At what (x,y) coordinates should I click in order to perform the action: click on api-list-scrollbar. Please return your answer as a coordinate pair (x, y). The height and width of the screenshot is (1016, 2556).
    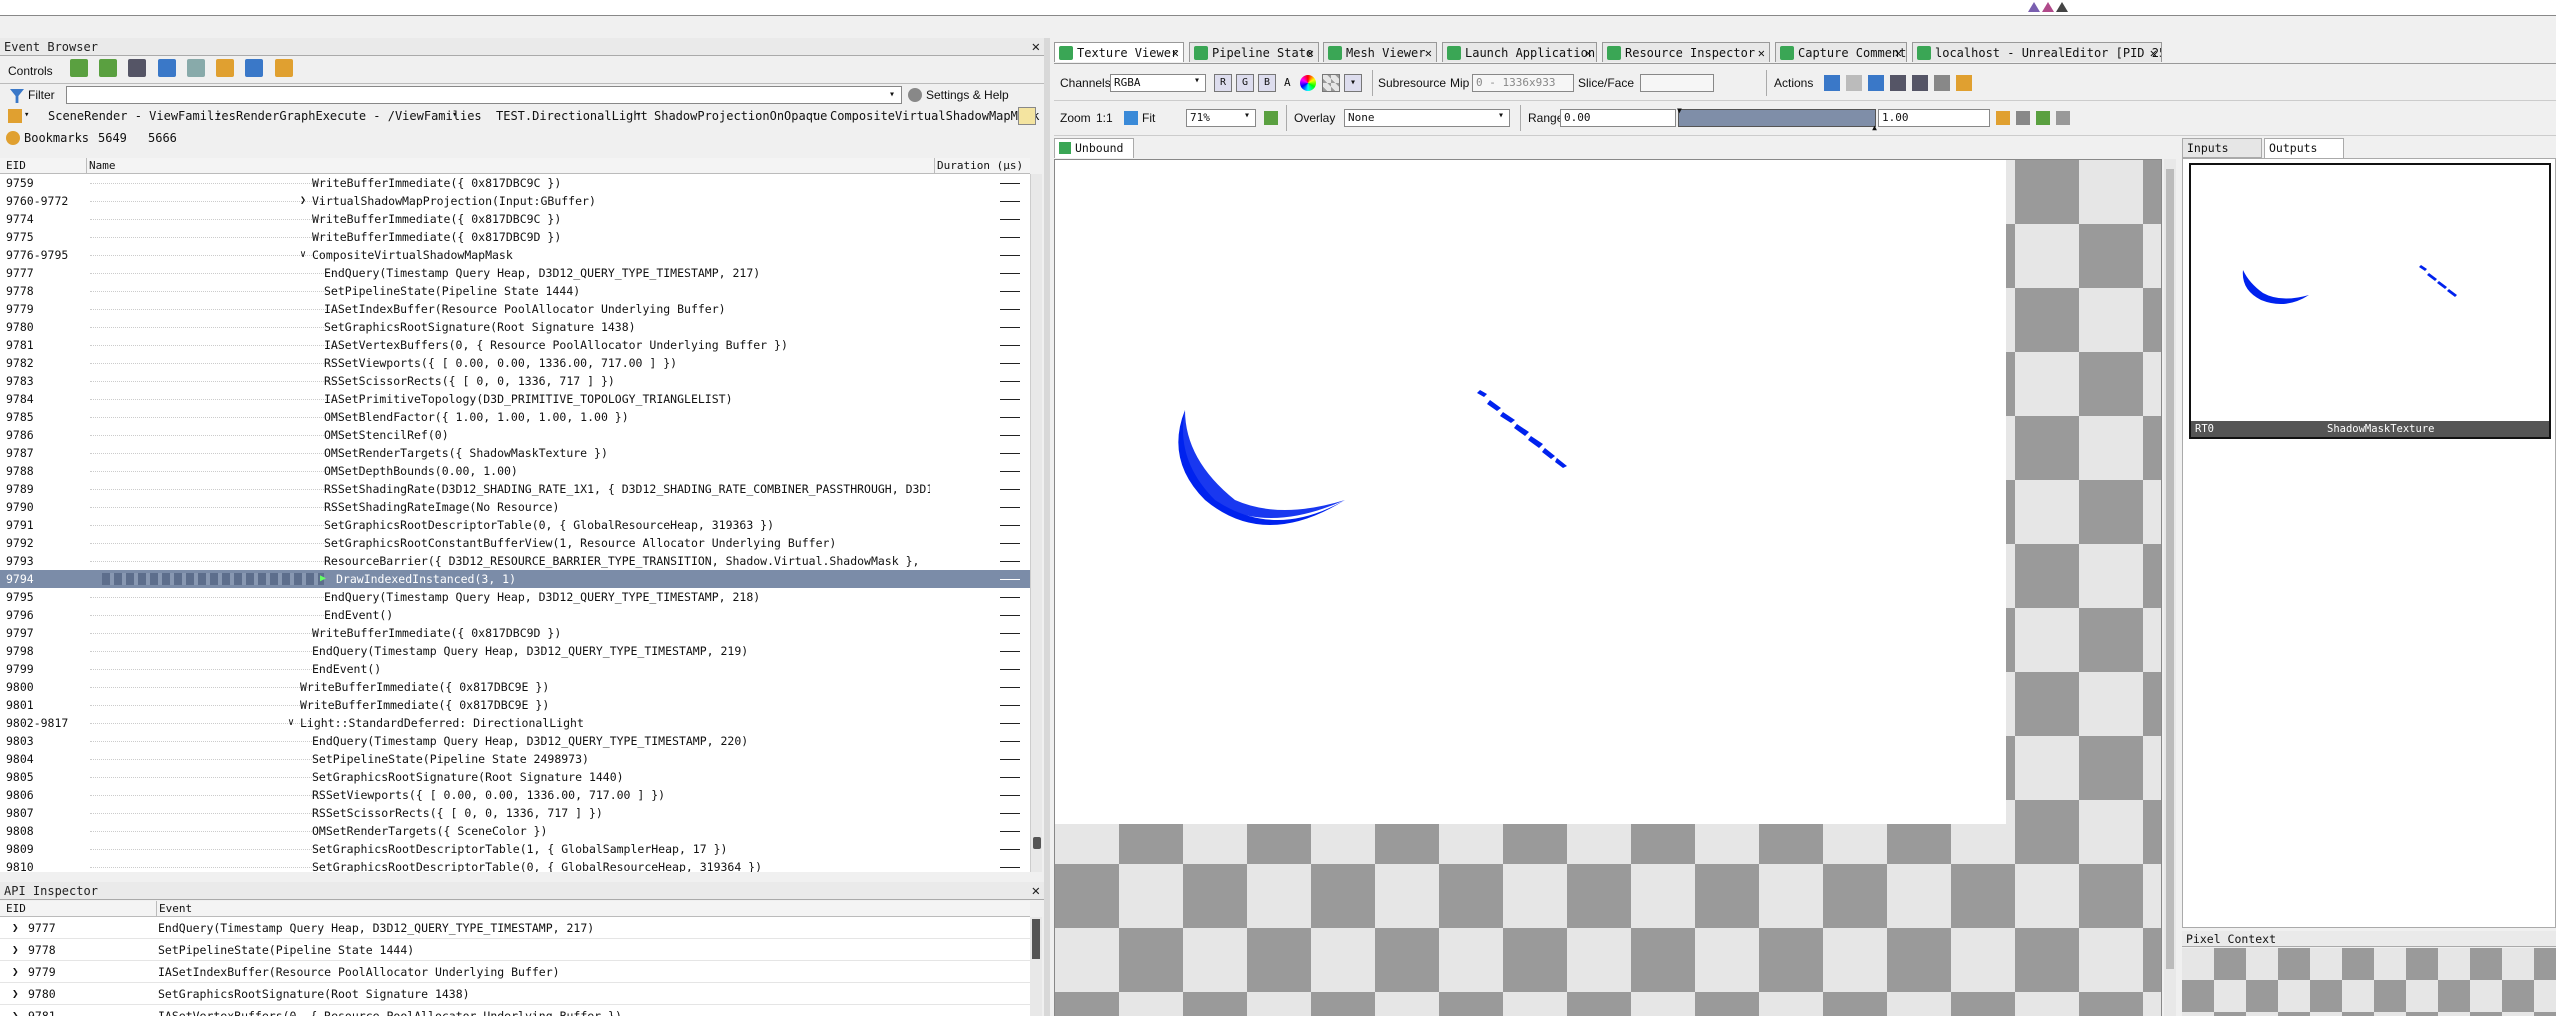
    Looking at the image, I should click on (1036, 966).